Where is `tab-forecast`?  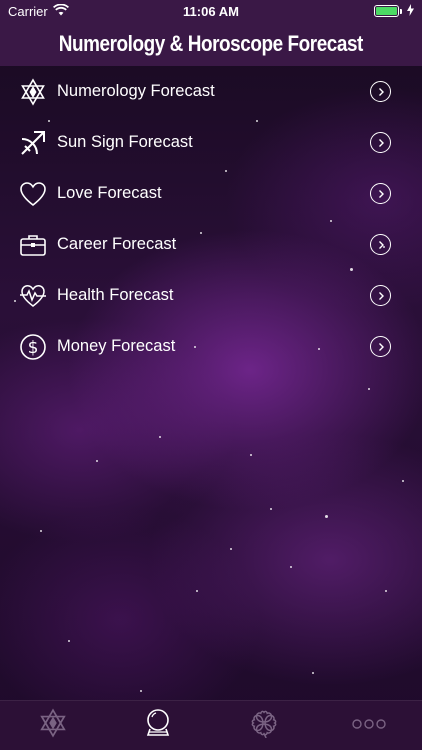
tab-forecast is located at coordinates (158, 726).